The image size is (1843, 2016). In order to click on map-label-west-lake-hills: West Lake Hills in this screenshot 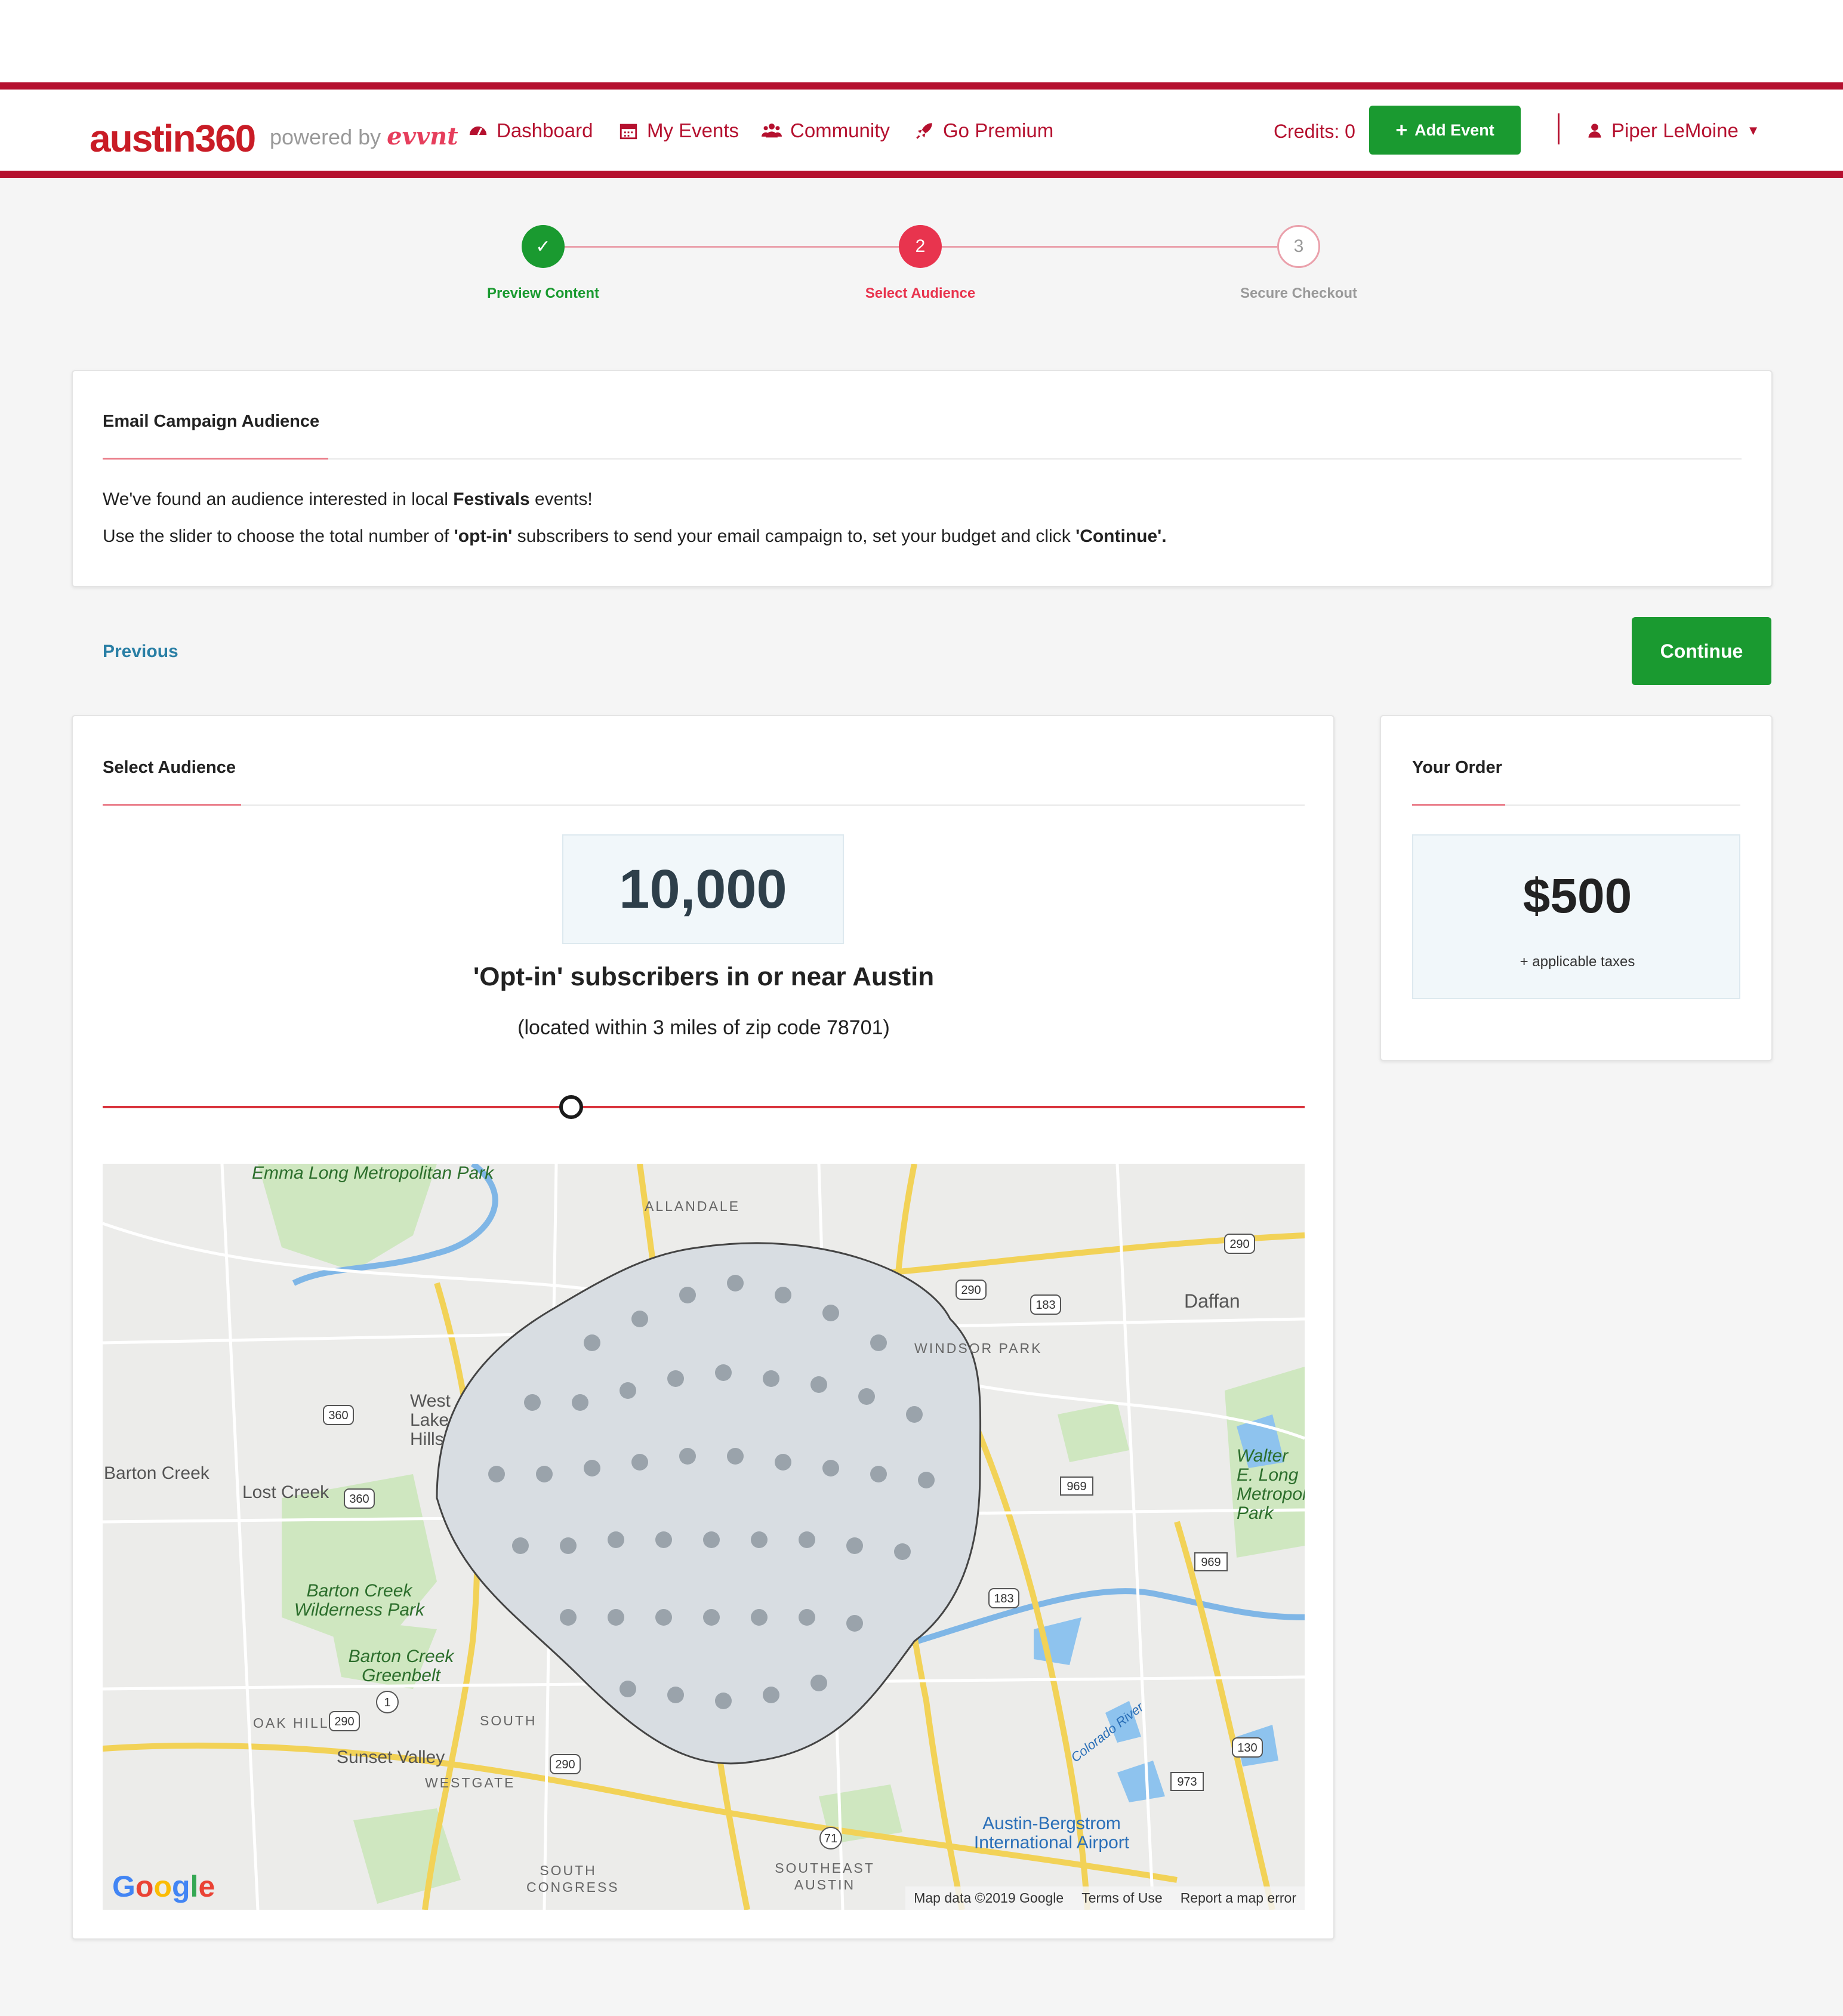, I will do `click(431, 1420)`.